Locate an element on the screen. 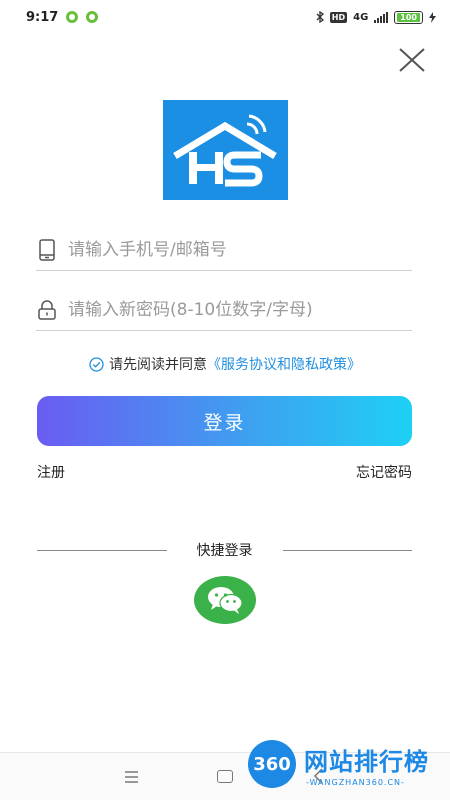  password-input is located at coordinates (240, 309).